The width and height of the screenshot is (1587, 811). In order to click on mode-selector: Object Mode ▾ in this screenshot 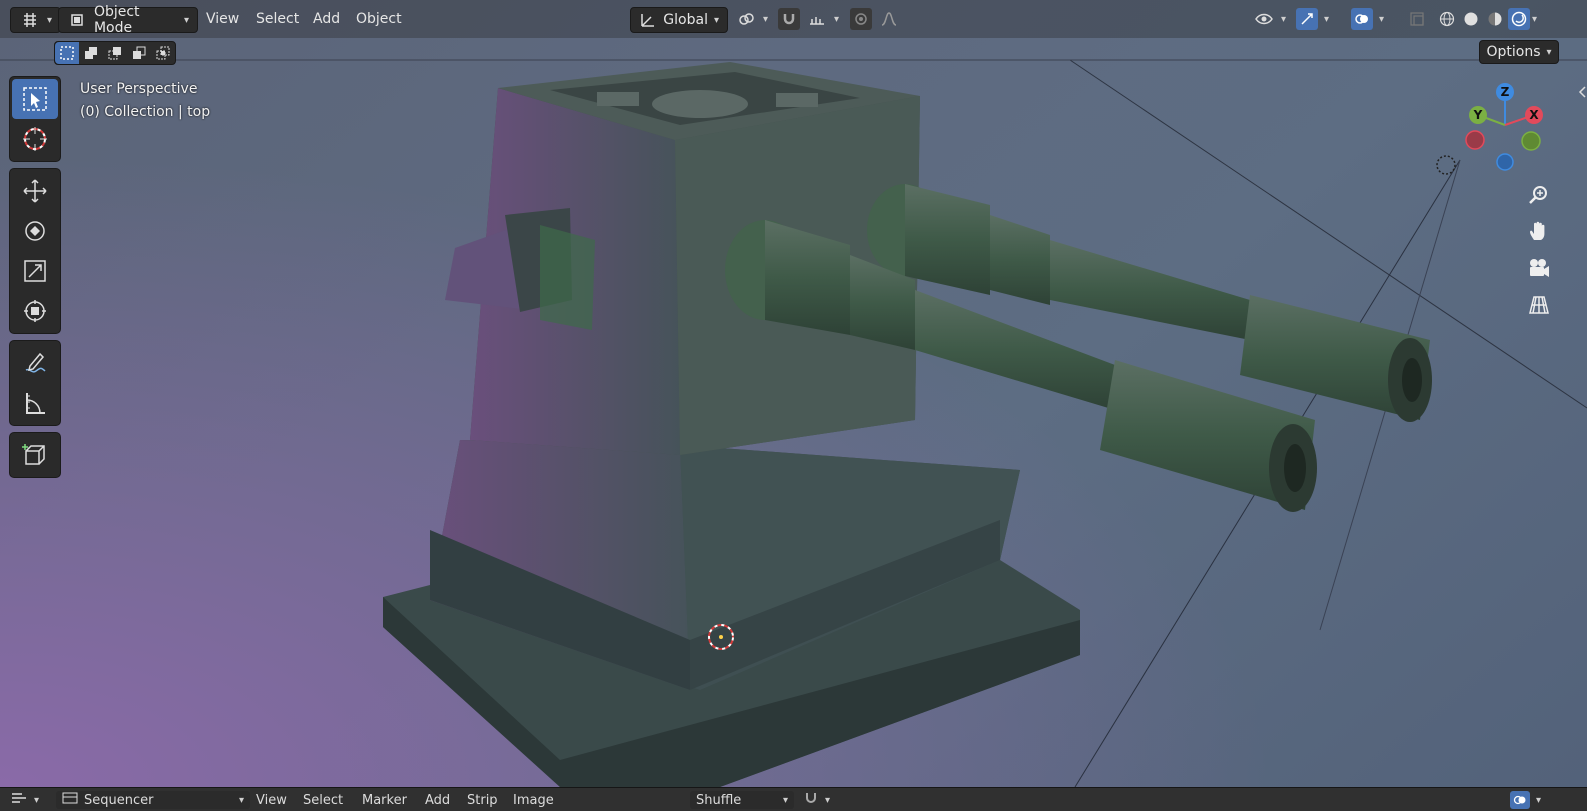, I will do `click(128, 20)`.